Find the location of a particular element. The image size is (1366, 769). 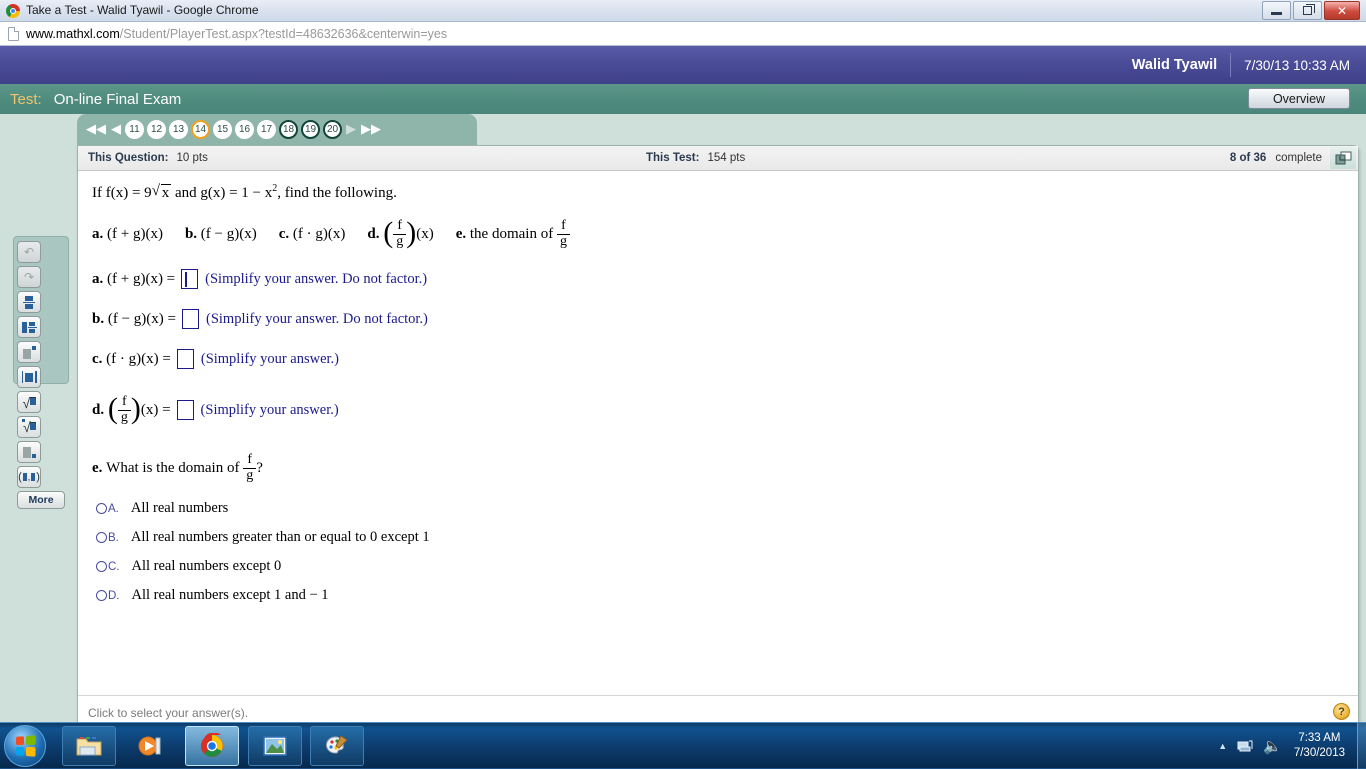

mathxl-top-bar: Walid Tyawil 7/30/13 10:33 AM is located at coordinates (683, 65).